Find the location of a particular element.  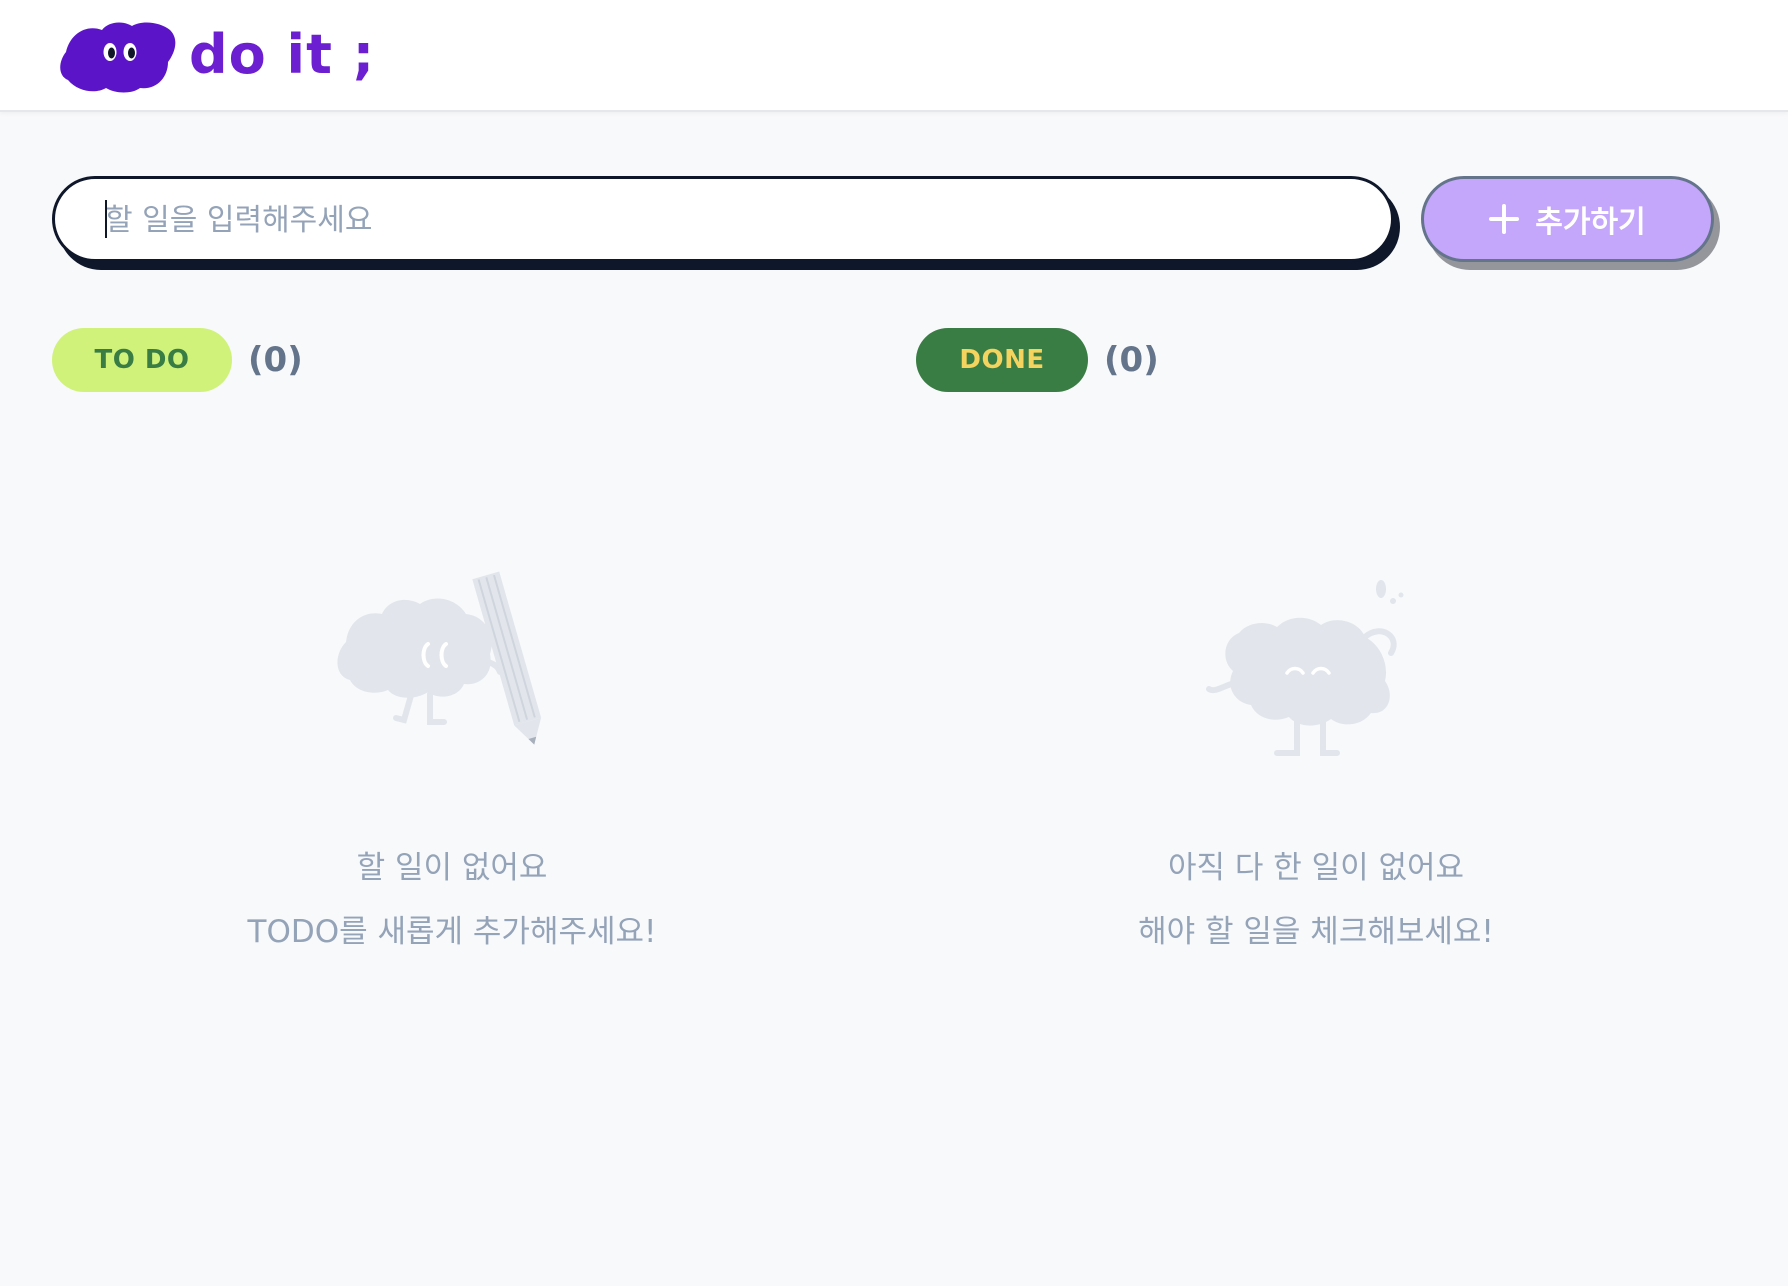

todo-badge: TO DO is located at coordinates (142, 360).